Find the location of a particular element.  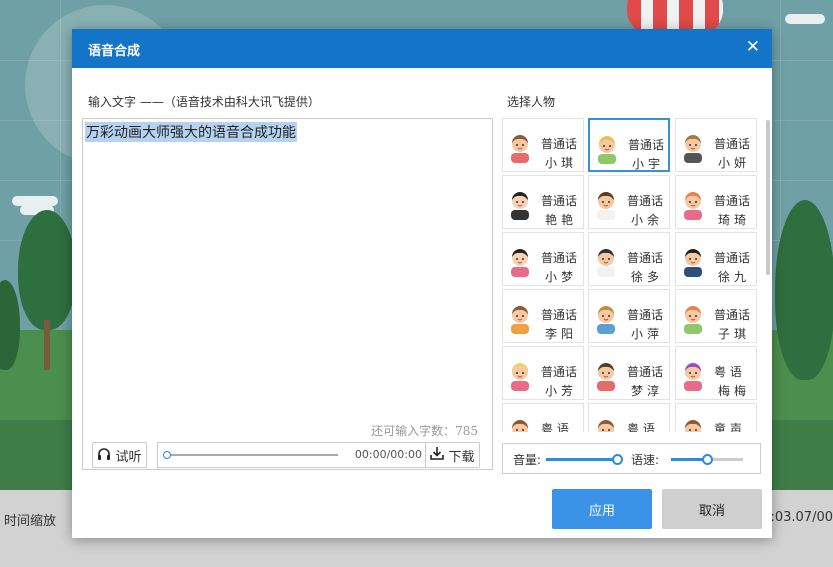

character-name: 小宇 is located at coordinates (648, 164).